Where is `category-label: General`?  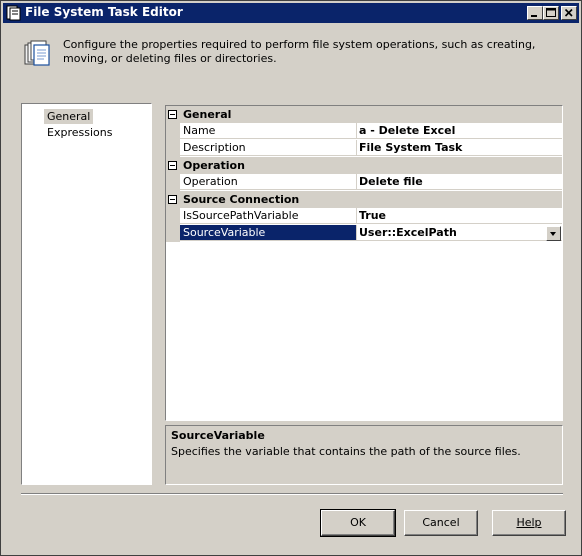
category-label: General is located at coordinates (207, 114).